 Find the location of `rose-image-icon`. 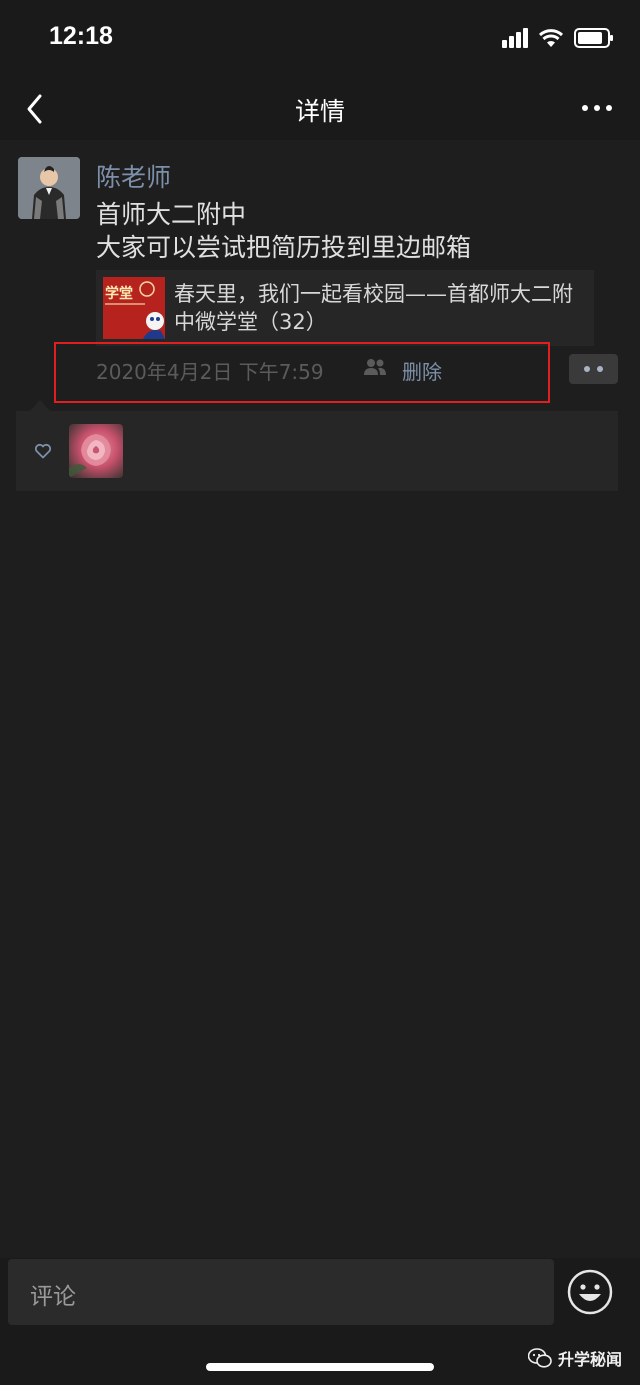

rose-image-icon is located at coordinates (90, 456).